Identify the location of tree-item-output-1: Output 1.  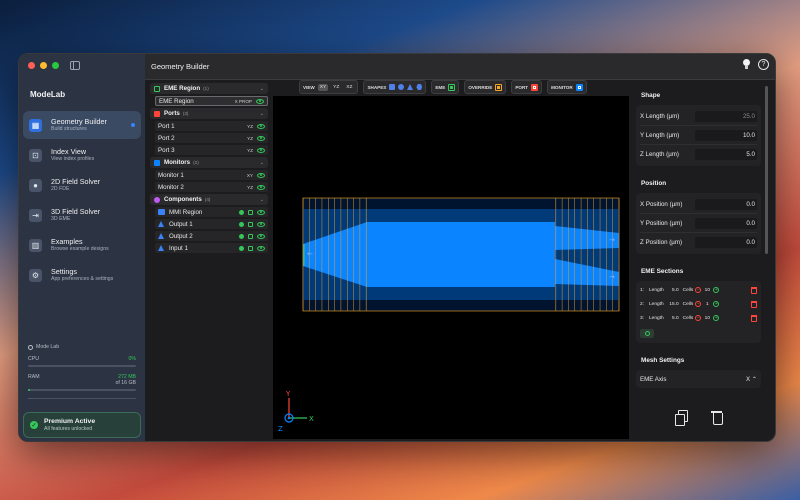
(211, 224).